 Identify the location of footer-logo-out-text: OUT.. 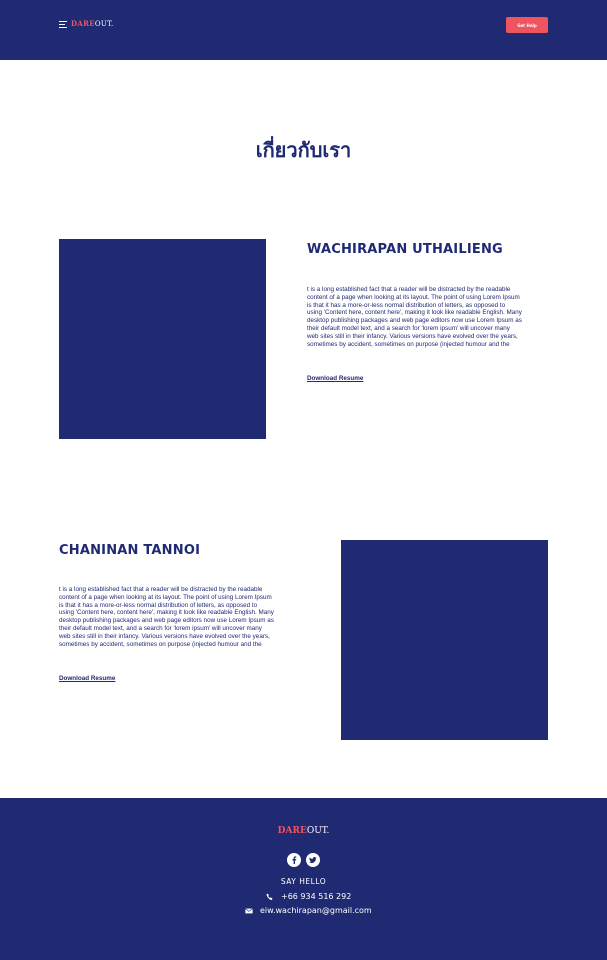
(318, 831).